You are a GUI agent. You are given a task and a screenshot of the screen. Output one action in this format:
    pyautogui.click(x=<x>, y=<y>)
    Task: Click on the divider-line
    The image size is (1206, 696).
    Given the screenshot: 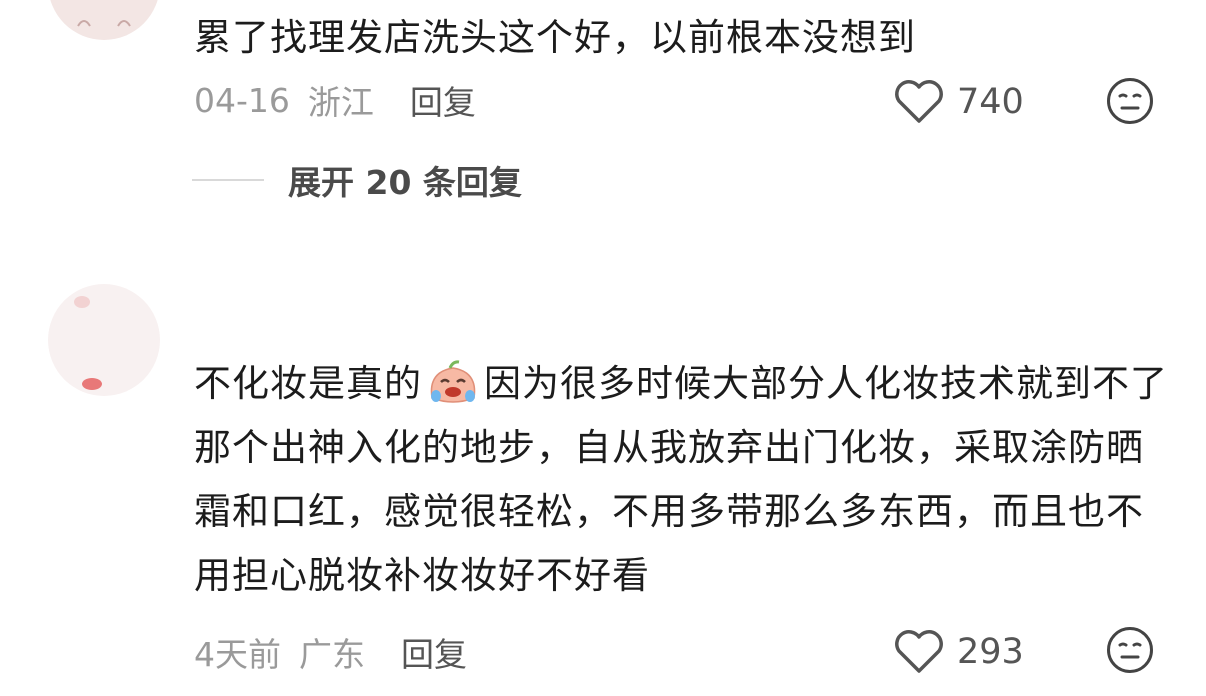 What is the action you would take?
    pyautogui.click(x=228, y=180)
    